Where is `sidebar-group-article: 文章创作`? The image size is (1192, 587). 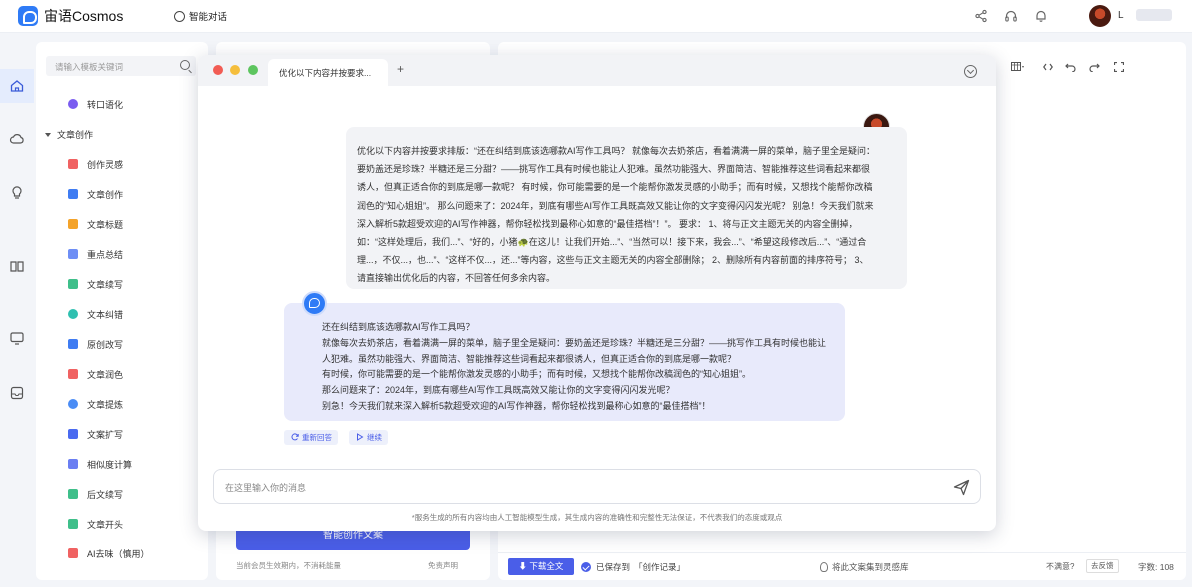 sidebar-group-article: 文章创作 is located at coordinates (69, 134).